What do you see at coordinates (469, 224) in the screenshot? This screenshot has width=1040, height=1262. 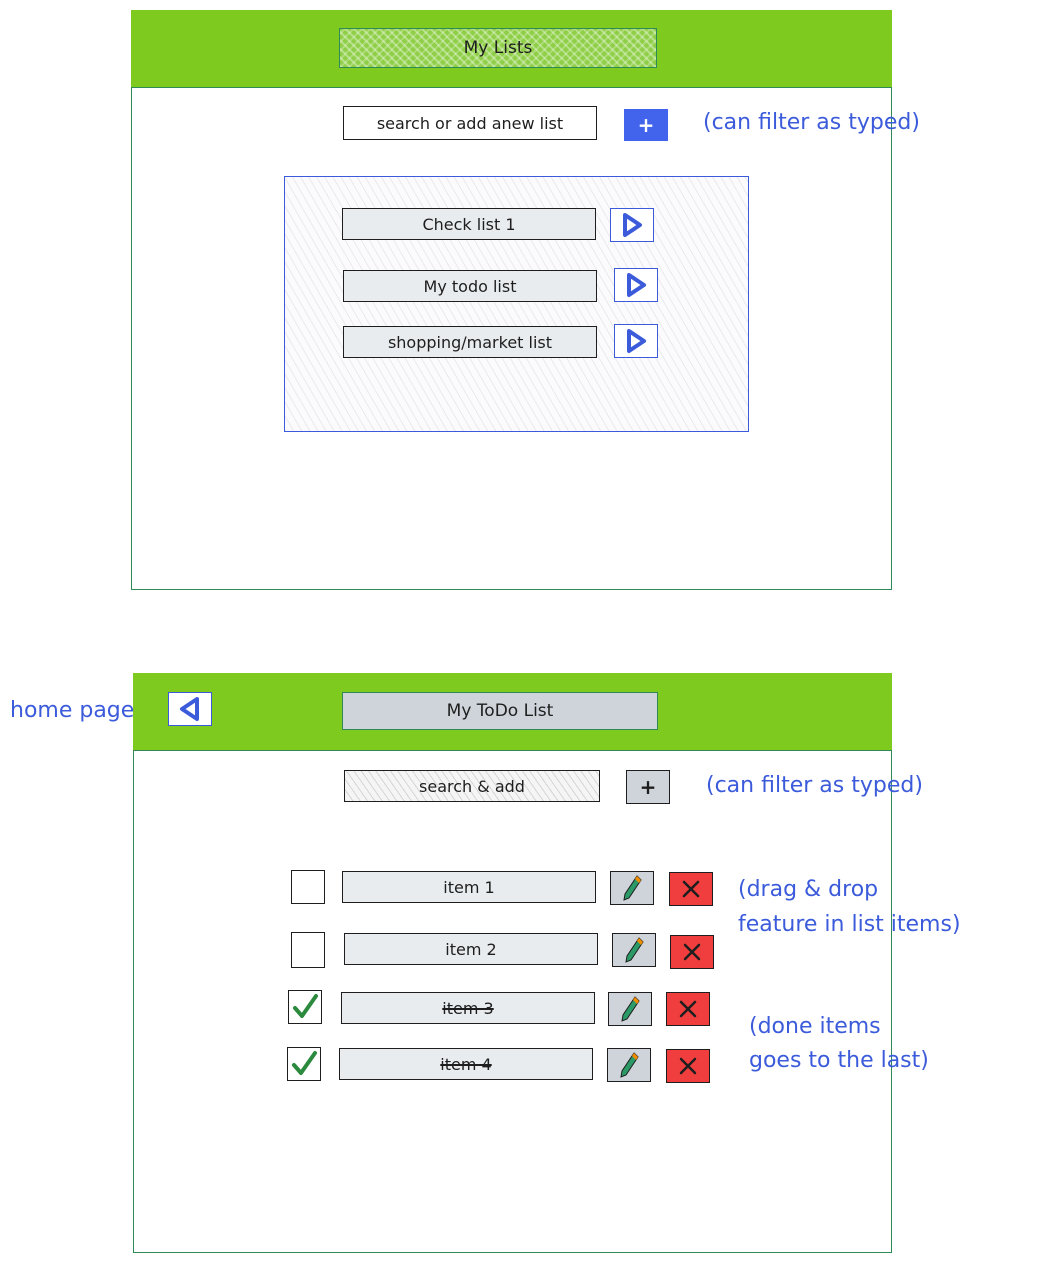 I see `list-item: Check list 1` at bounding box center [469, 224].